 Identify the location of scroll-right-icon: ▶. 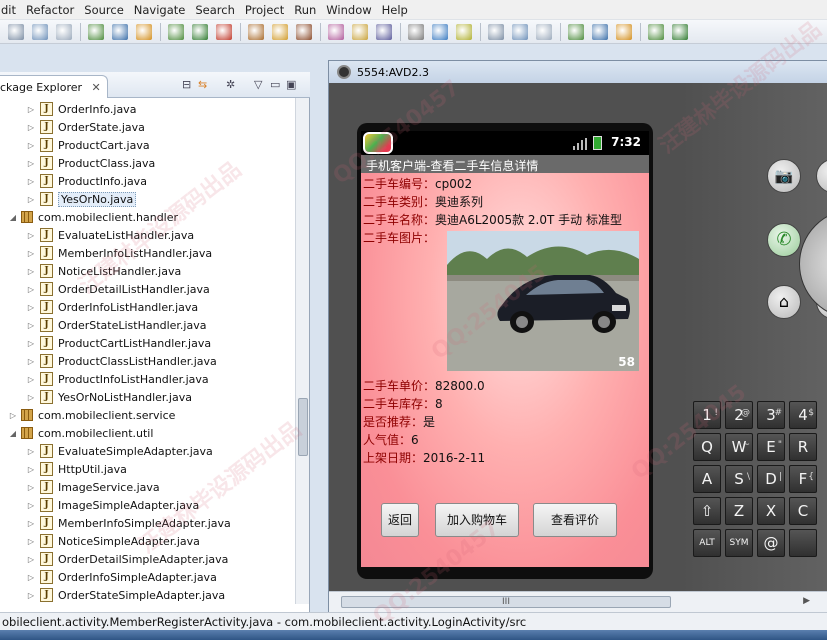
(806, 601).